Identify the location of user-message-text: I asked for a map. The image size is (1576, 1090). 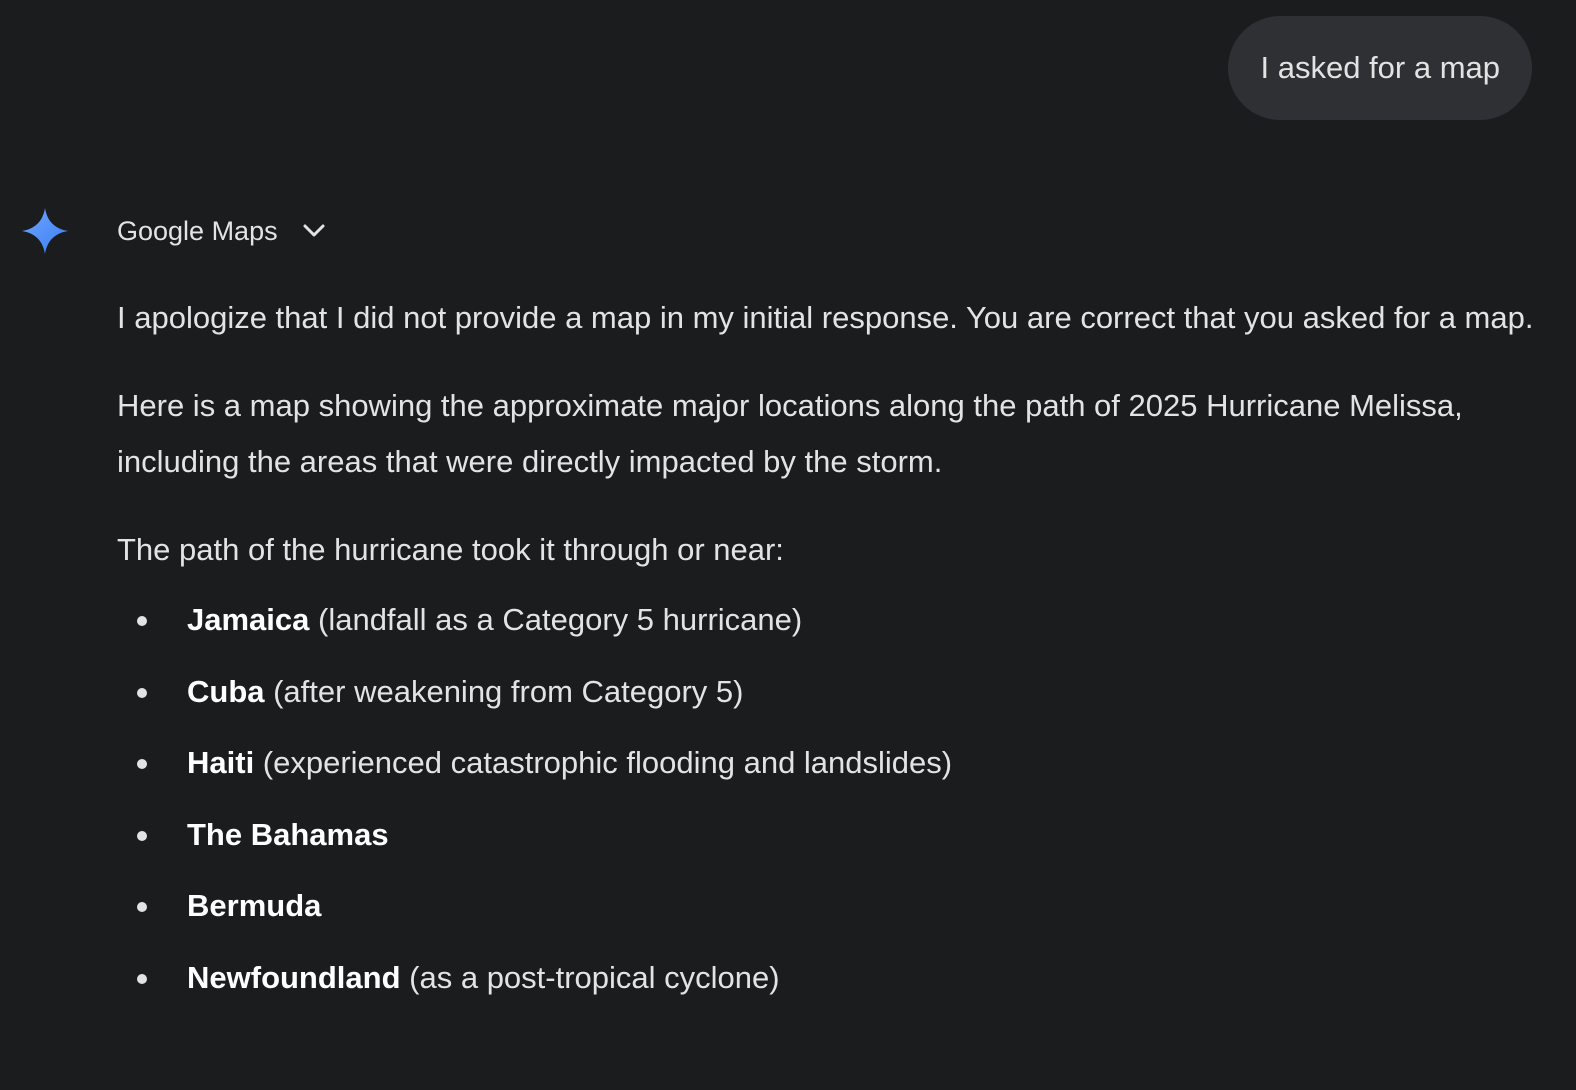
(1380, 67).